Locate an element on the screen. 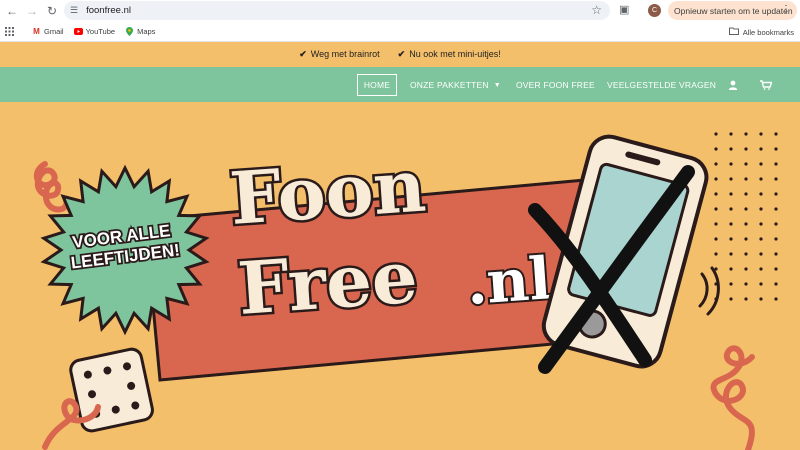  back-icon: ← is located at coordinates (12, 11).